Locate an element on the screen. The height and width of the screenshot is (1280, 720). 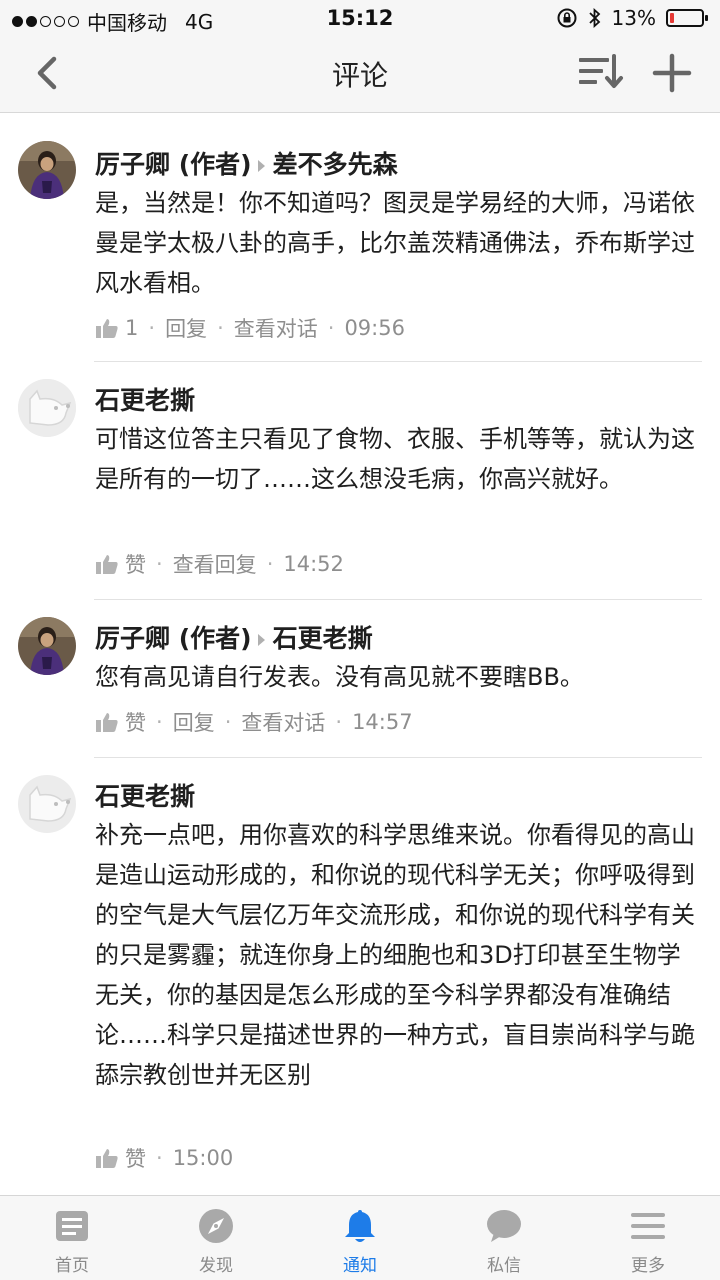
like-button: 1 is located at coordinates (116, 328).